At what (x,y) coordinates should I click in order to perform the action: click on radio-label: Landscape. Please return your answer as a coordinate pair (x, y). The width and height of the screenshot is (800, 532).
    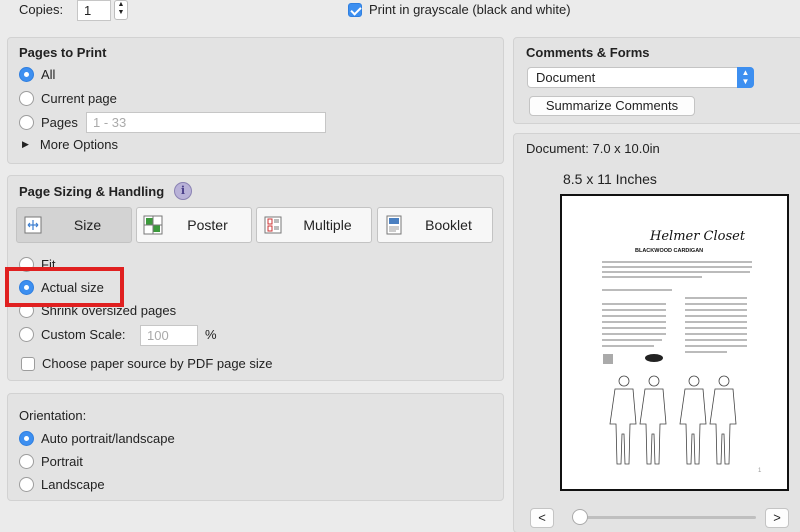
    Looking at the image, I should click on (73, 484).